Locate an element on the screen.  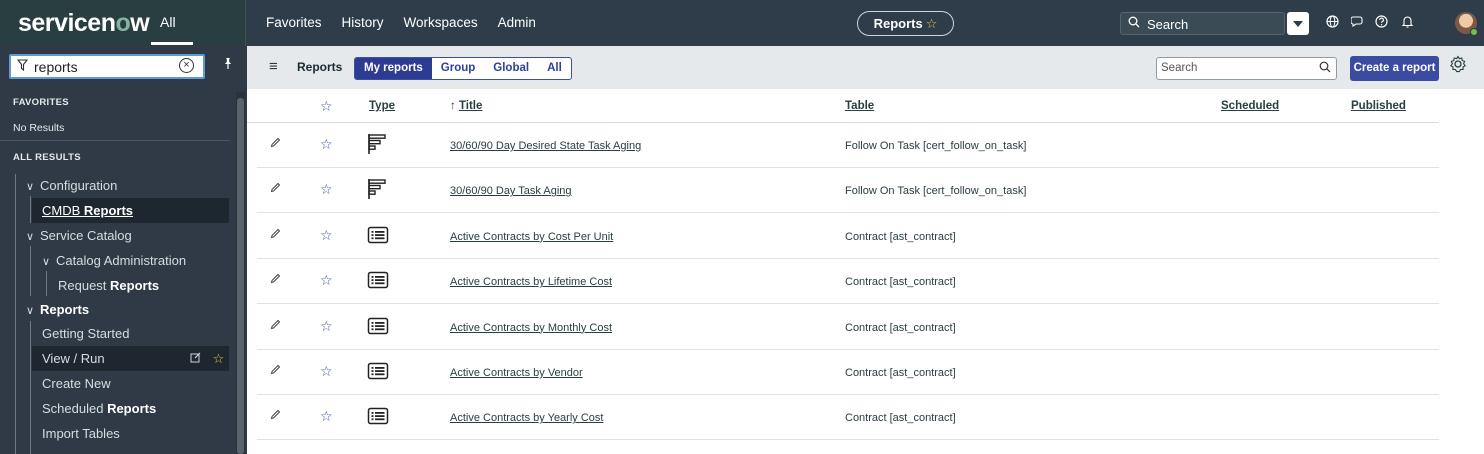
column-header-scheduled: Scheduled is located at coordinates (1250, 106).